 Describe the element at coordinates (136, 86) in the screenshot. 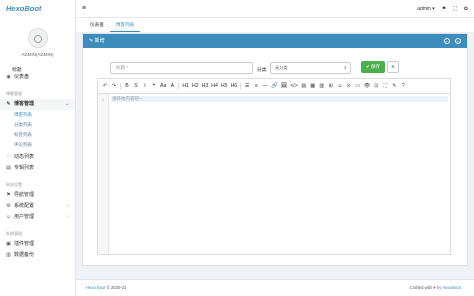

I see `toolbar-button: S` at that location.